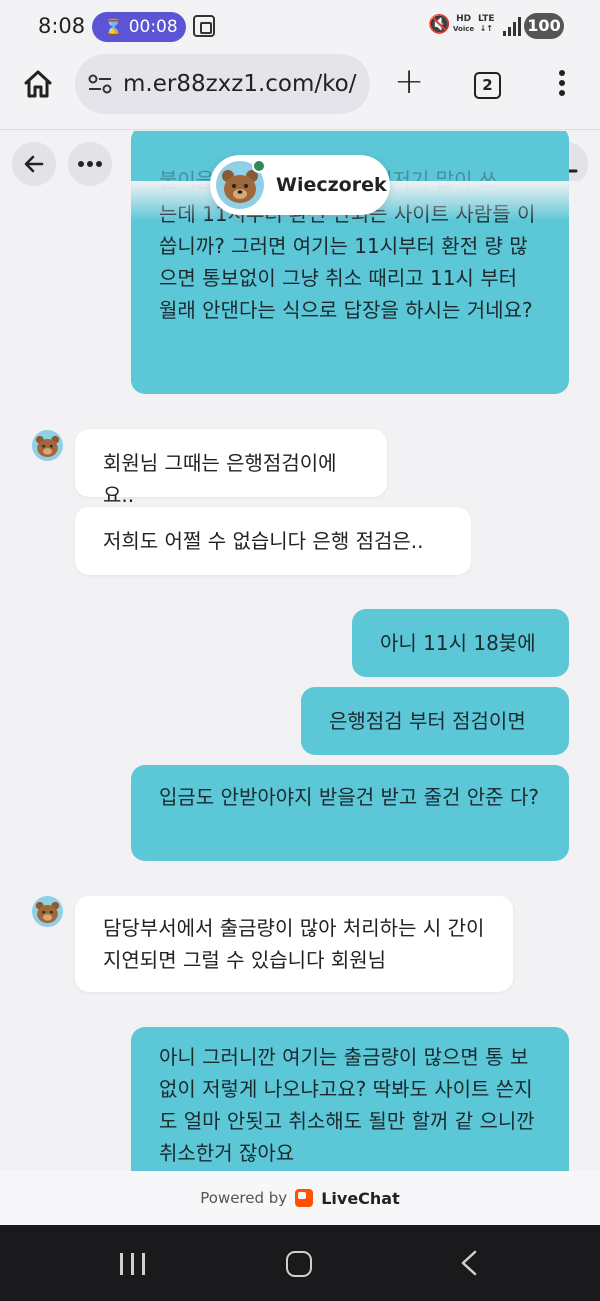 Image resolution: width=600 pixels, height=1301 pixels. I want to click on message-user: 아니 11시 18붗에, so click(460, 643).